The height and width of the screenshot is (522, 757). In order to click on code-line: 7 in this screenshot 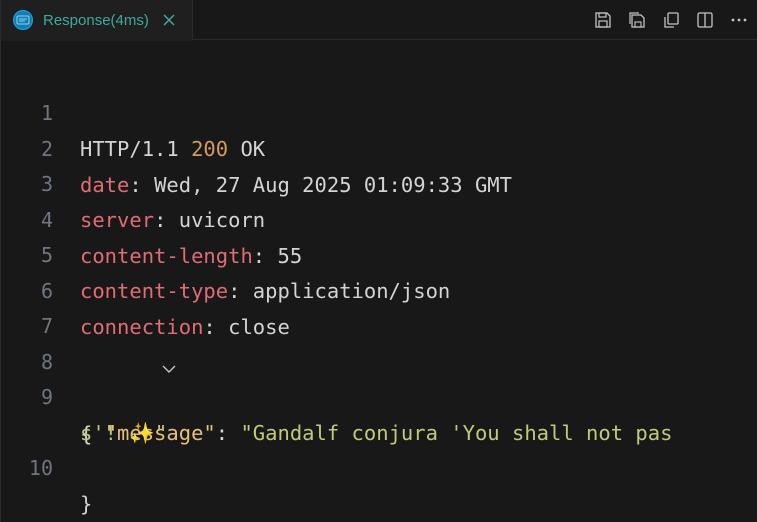, I will do `click(379, 305)`.